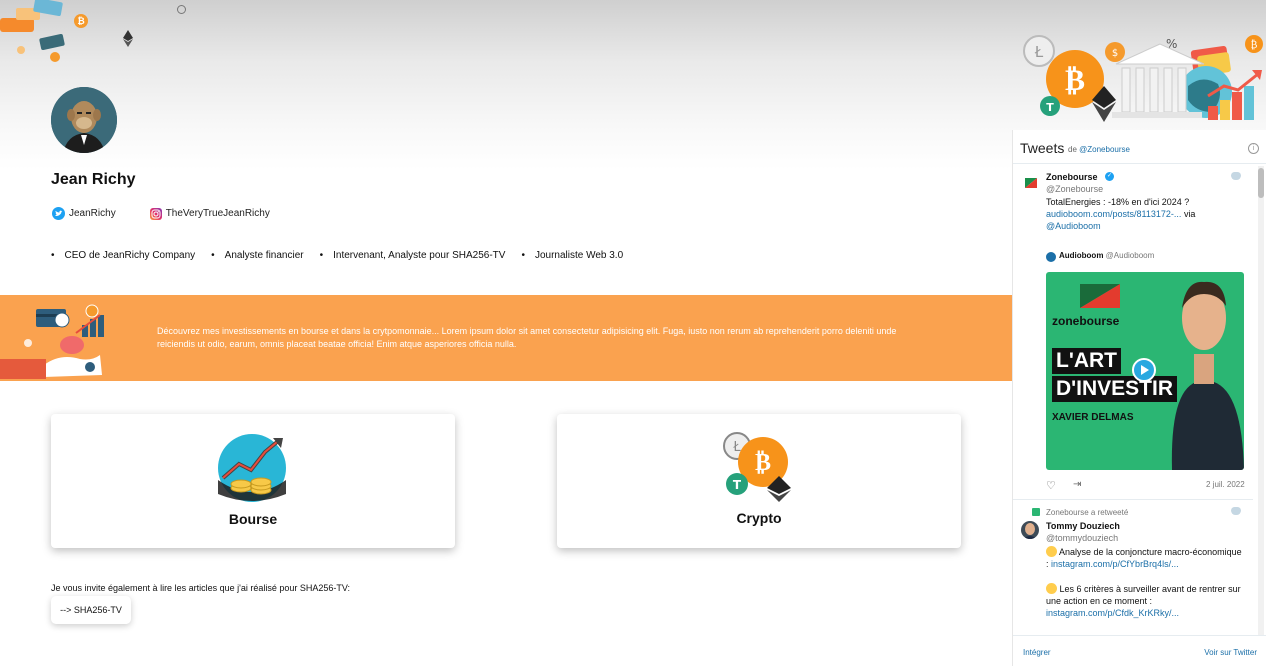 The image size is (1266, 666). What do you see at coordinates (1104, 149) in the screenshot?
I see `by-handle-link: @Zonebourse` at bounding box center [1104, 149].